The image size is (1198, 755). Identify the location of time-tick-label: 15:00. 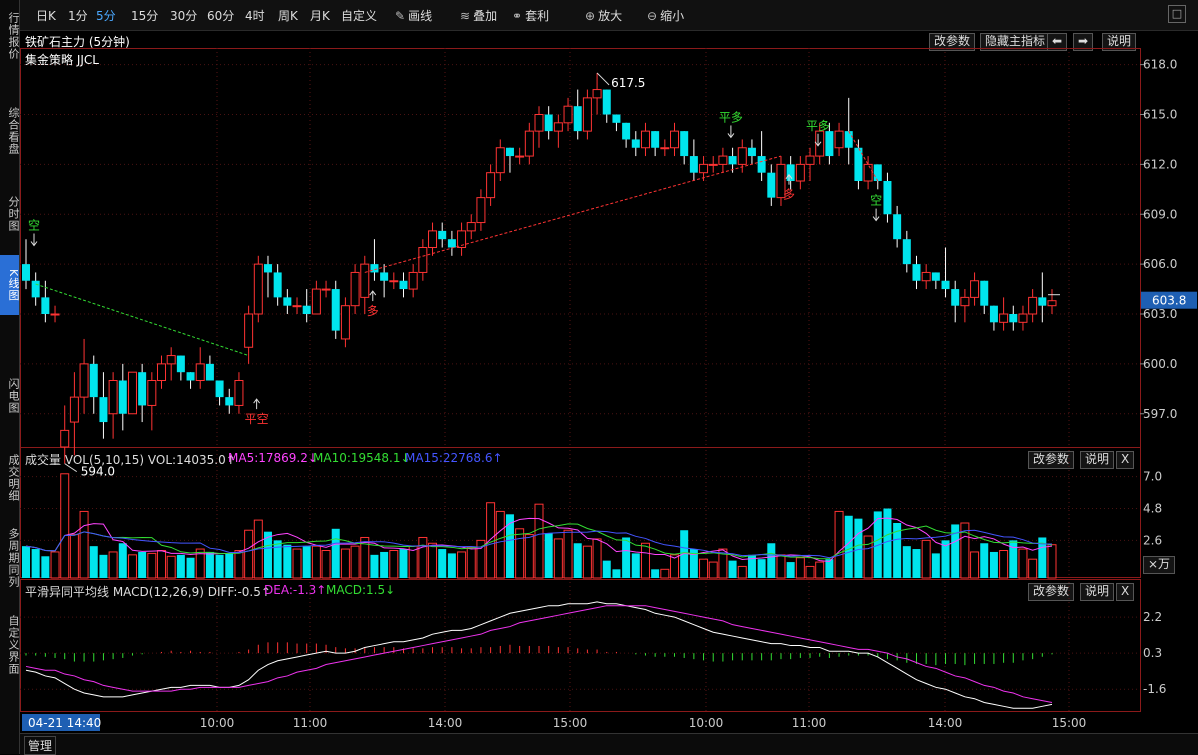
(1069, 723).